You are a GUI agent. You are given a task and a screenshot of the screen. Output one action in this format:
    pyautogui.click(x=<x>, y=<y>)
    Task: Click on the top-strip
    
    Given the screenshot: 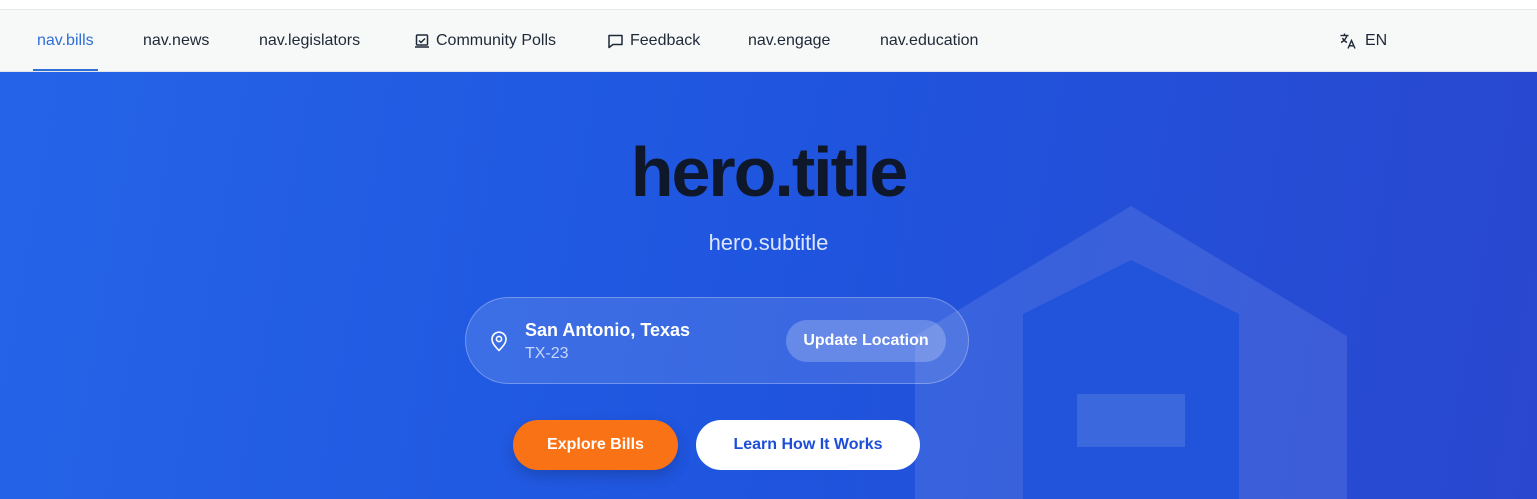 What is the action you would take?
    pyautogui.click(x=768, y=5)
    